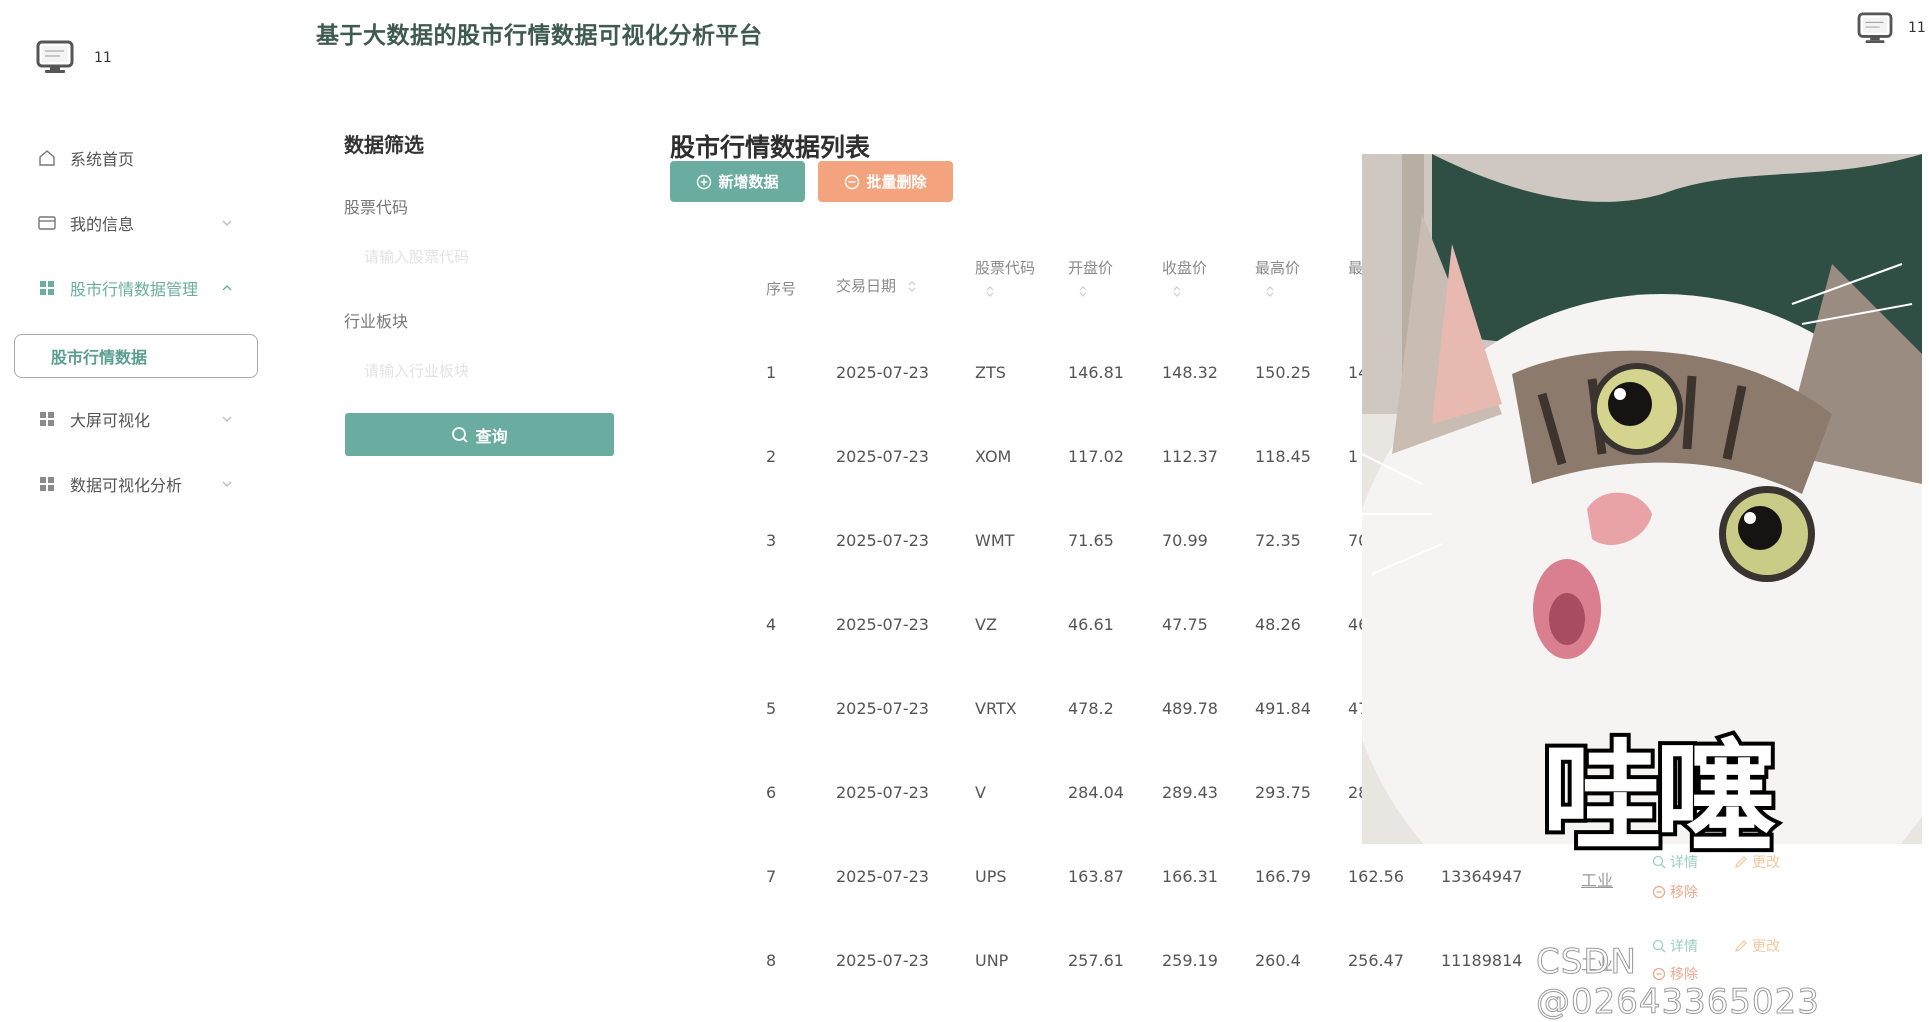  I want to click on cell-low: 162.56, so click(1376, 876).